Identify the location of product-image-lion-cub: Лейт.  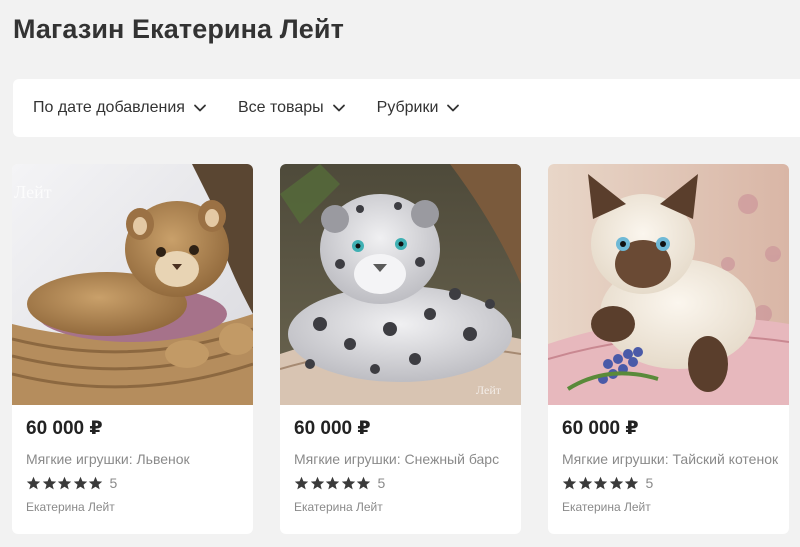
(132, 284).